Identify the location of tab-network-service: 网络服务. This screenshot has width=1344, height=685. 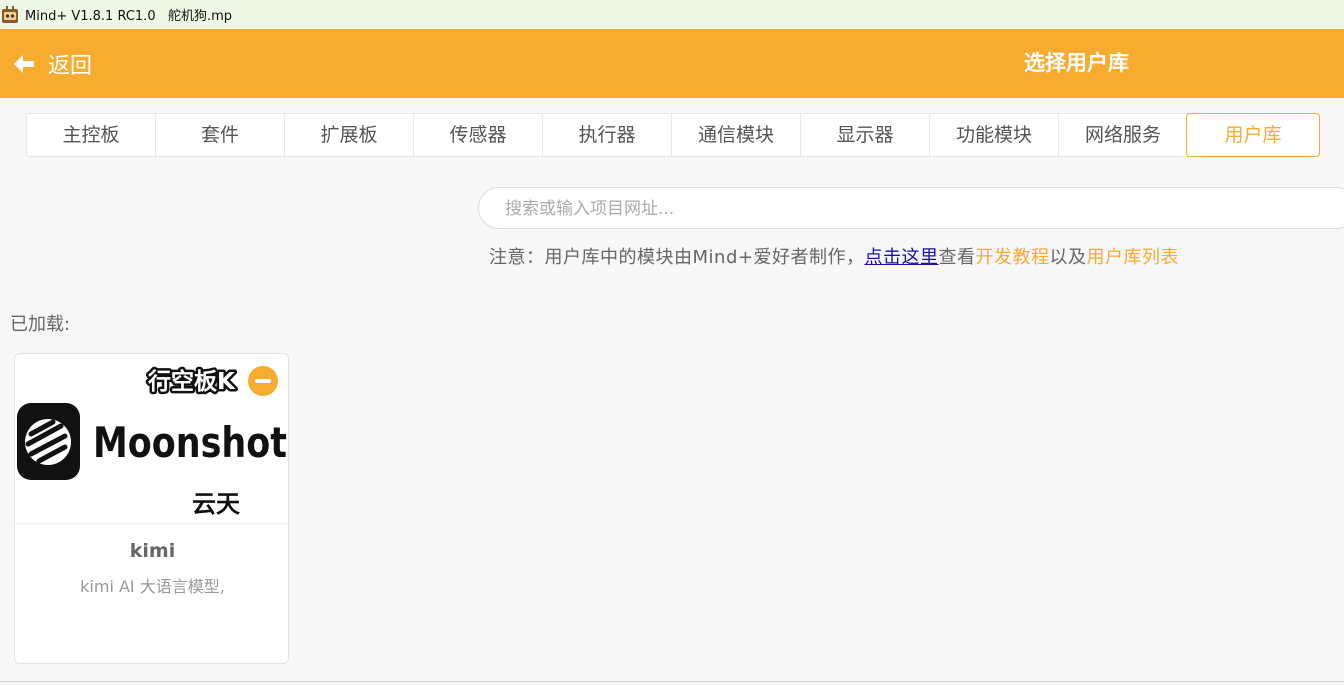
(1123, 135).